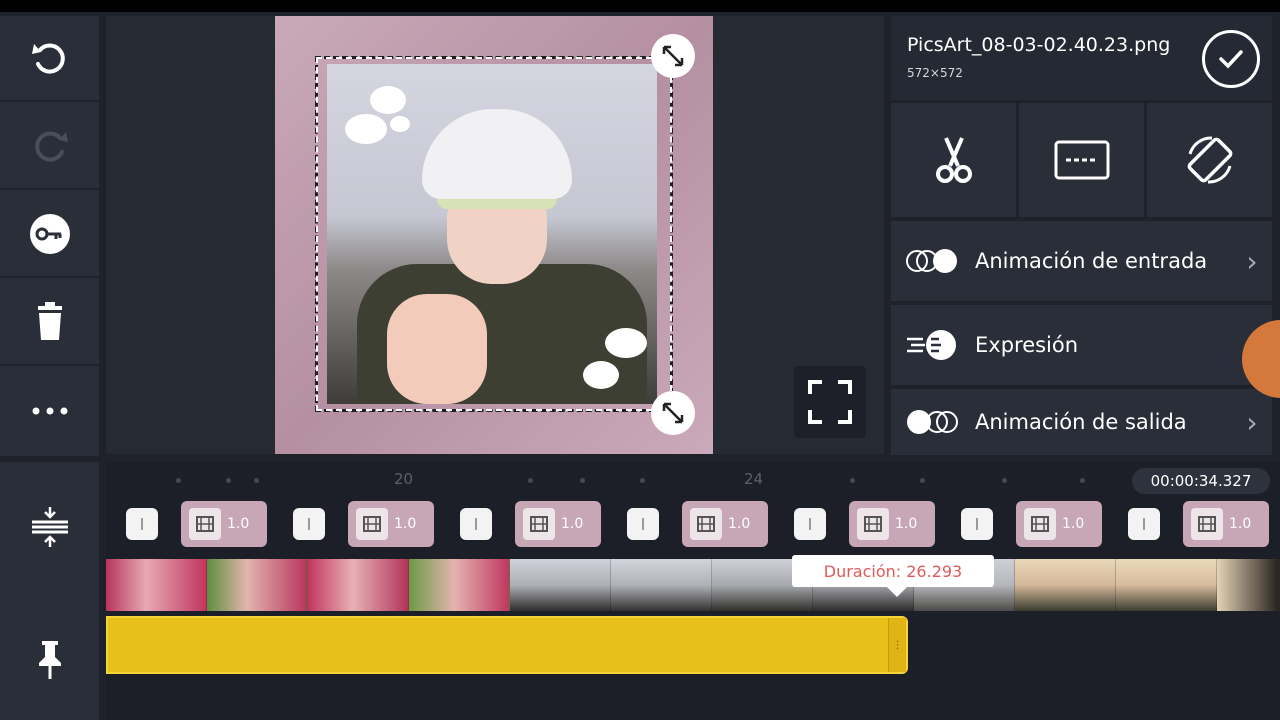 The image size is (1280, 720). I want to click on split-button, so click(953, 160).